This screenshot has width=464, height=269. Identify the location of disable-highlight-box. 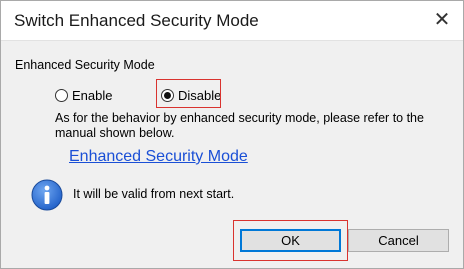
(188, 93).